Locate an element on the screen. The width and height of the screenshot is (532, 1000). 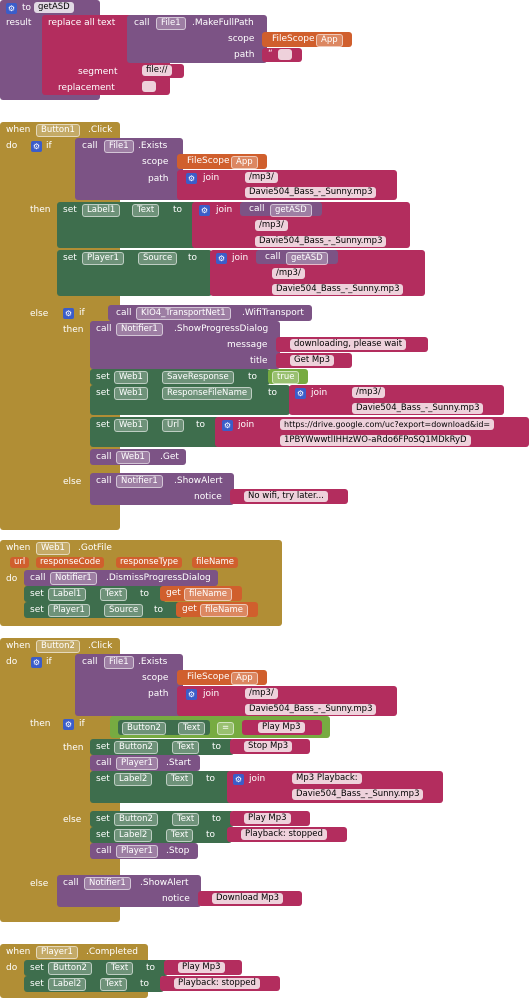
responsefilename-property-dropdown: ResponseFileName is located at coordinates (207, 393).